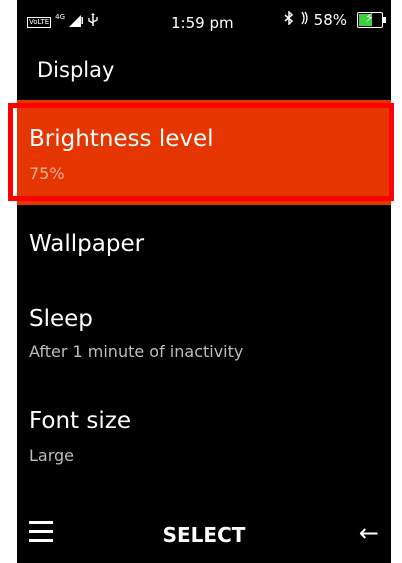  Describe the element at coordinates (204, 336) in the screenshot. I see `list-item-sleep: Sleep After 1 minute of inactivity` at that location.